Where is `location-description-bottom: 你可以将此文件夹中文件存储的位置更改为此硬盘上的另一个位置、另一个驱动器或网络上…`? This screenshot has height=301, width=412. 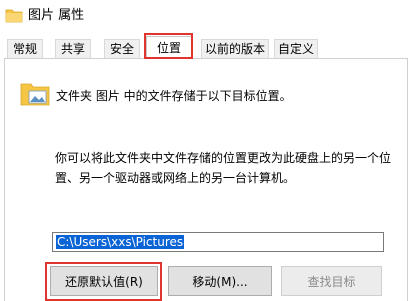 location-description-bottom: 你可以将此文件夹中文件存储的位置更改为此硬盘上的另一个位置、另一个驱动器或网络上… is located at coordinates (223, 168).